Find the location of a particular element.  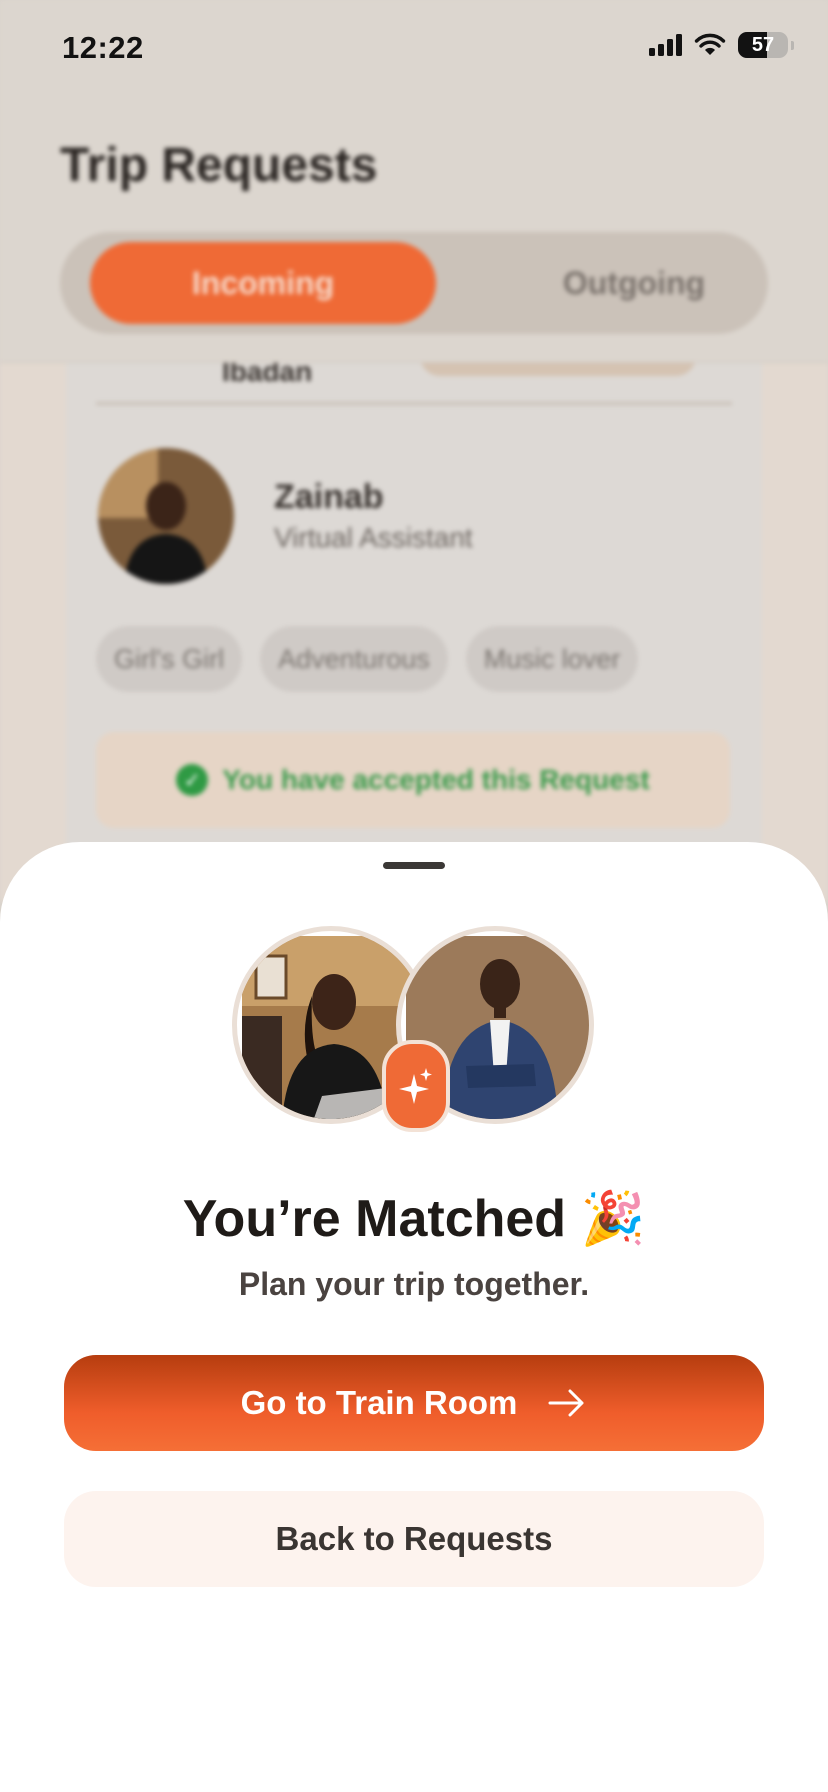

tab-incoming: Incoming is located at coordinates (263, 283).